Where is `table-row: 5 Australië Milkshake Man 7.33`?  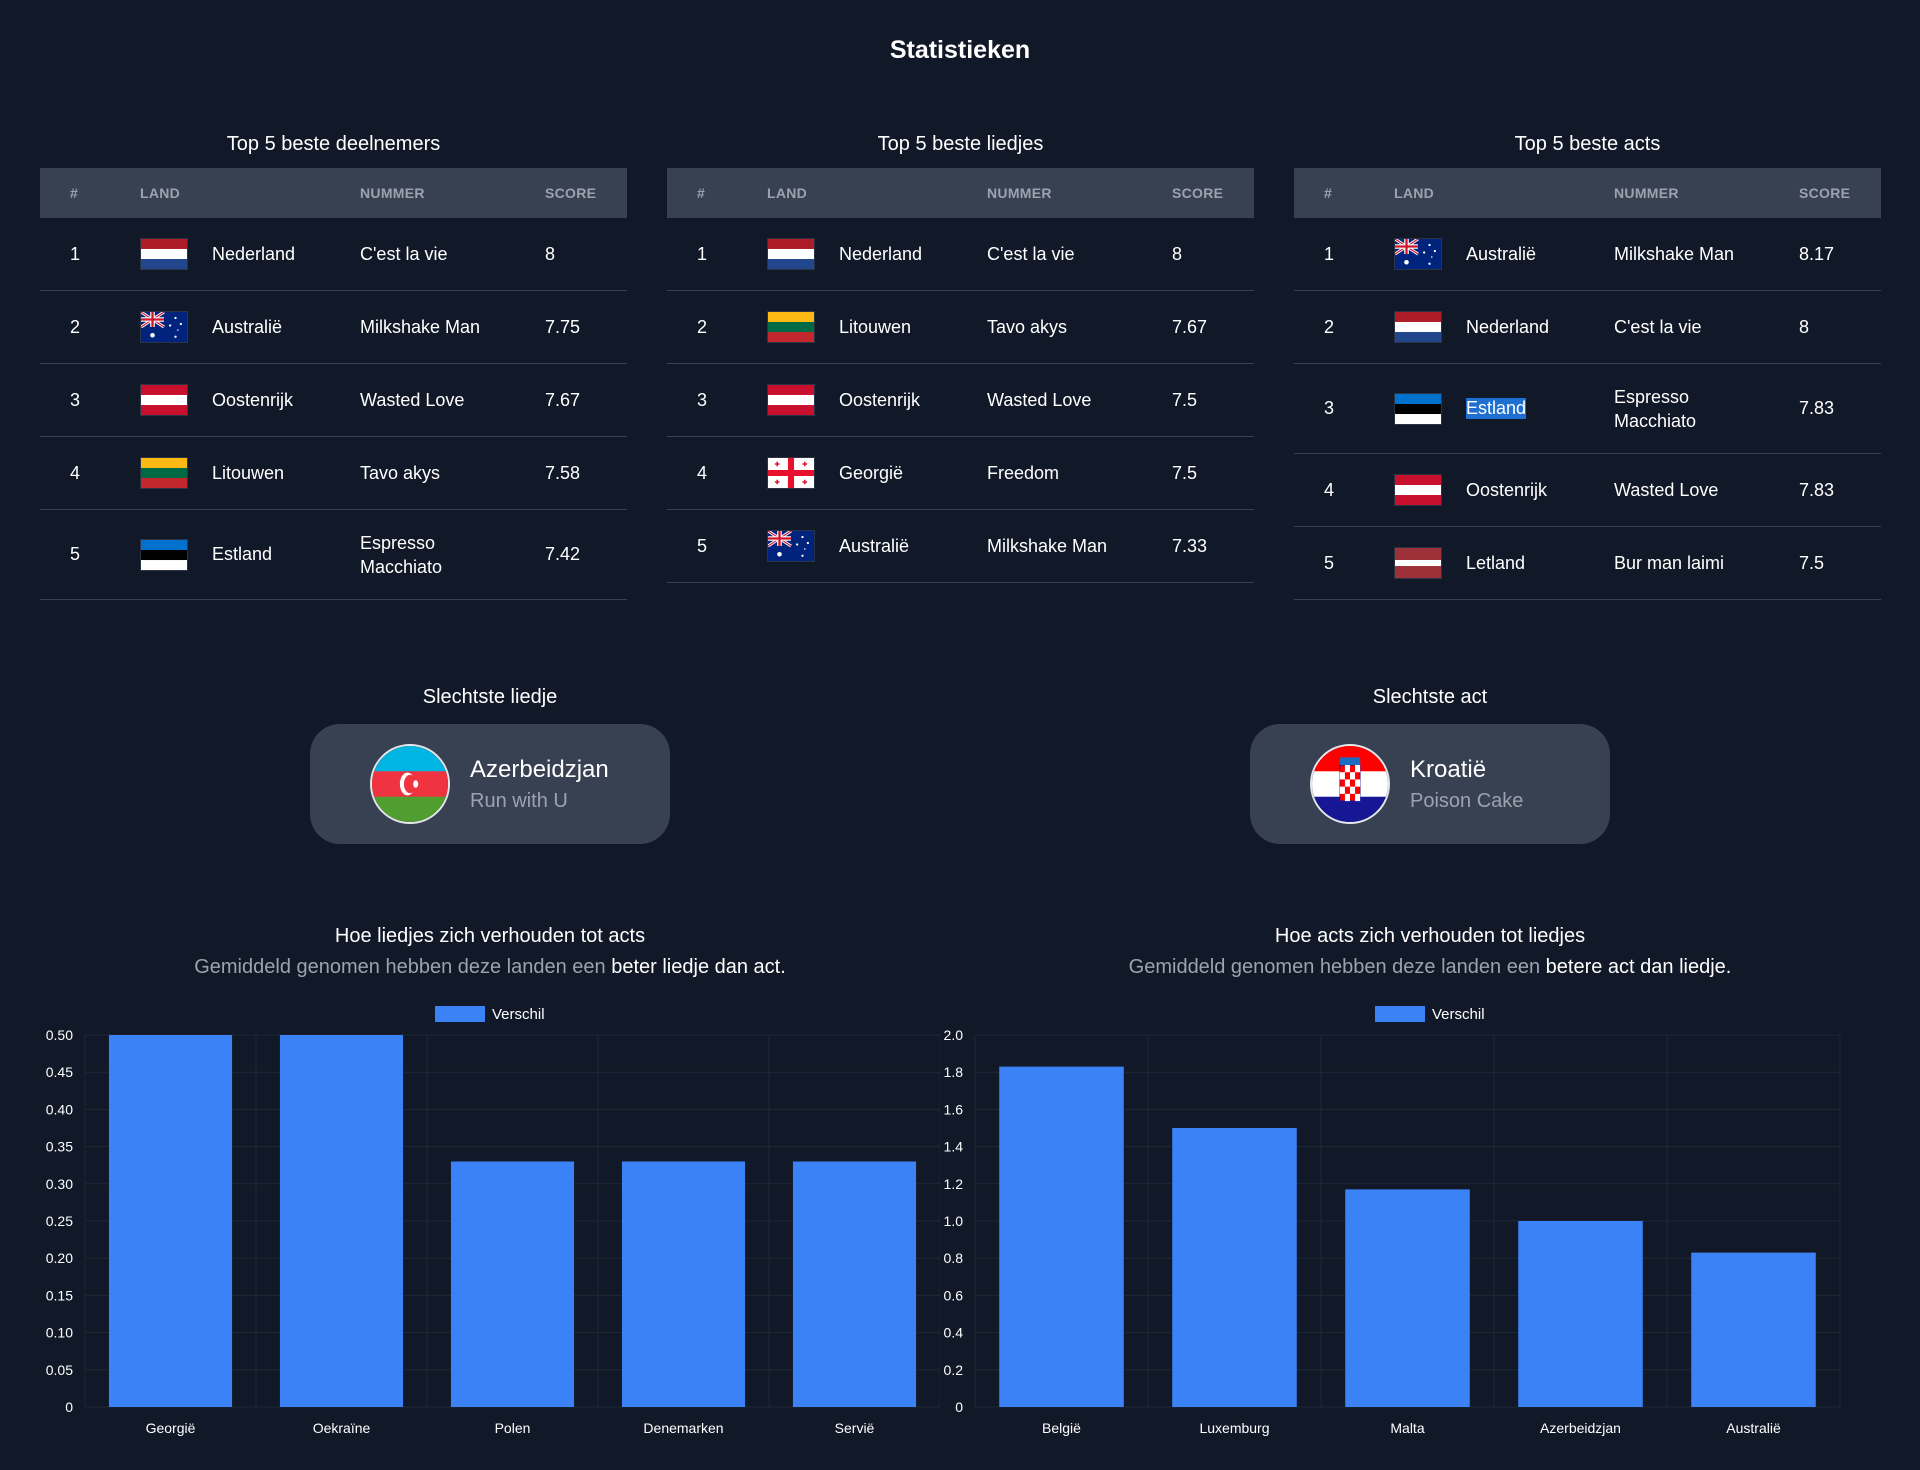
table-row: 5 Australië Milkshake Man 7.33 is located at coordinates (960, 546).